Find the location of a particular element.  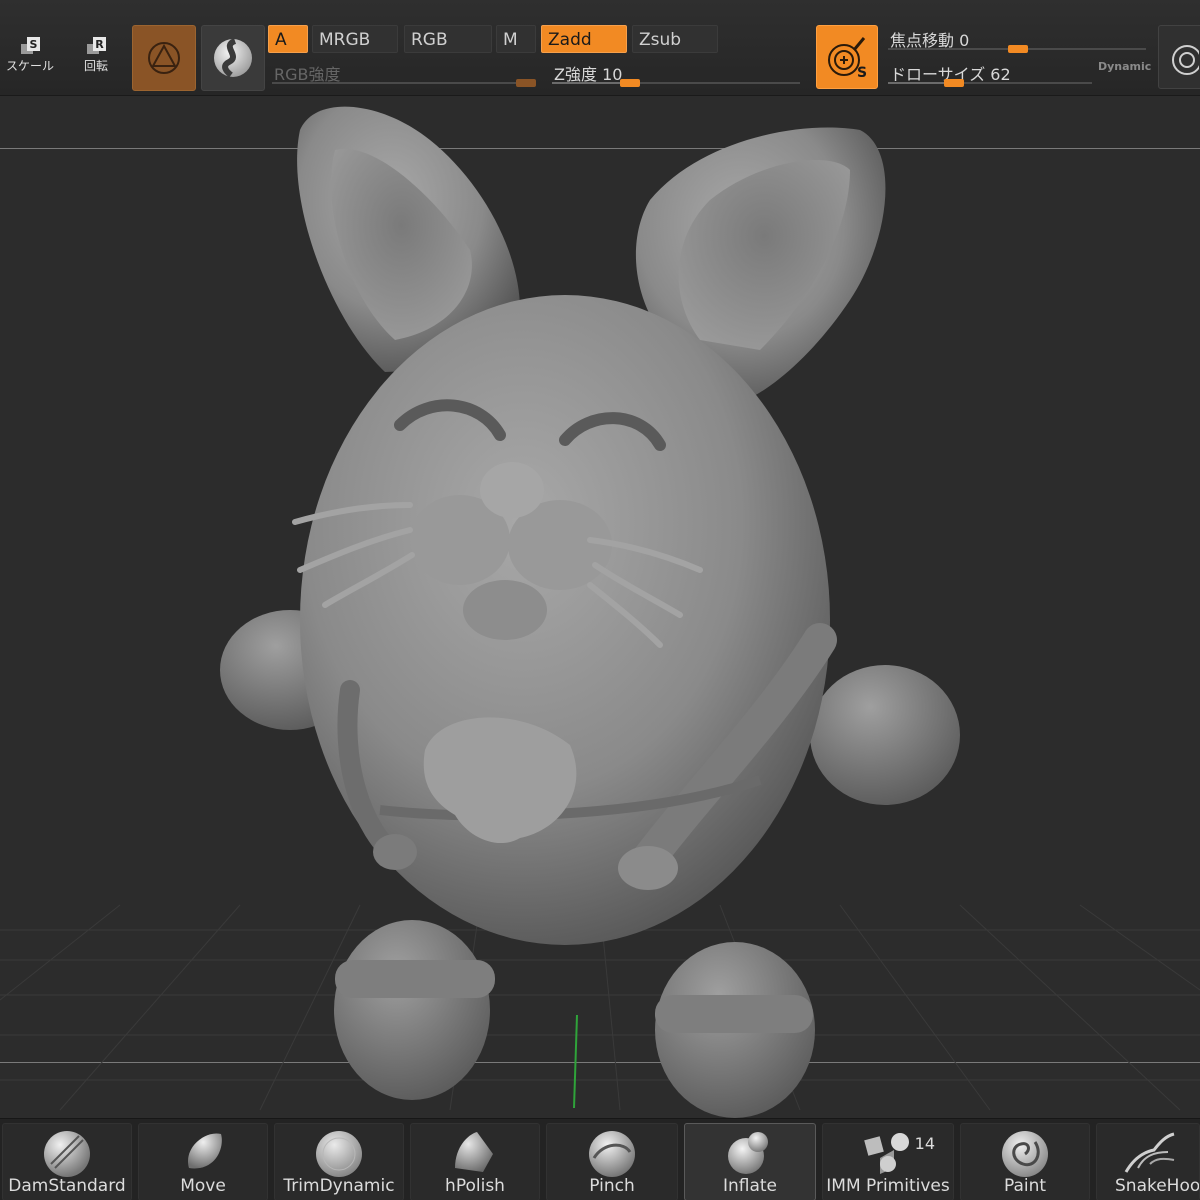

brush-inflate: Inflate is located at coordinates (750, 1161).